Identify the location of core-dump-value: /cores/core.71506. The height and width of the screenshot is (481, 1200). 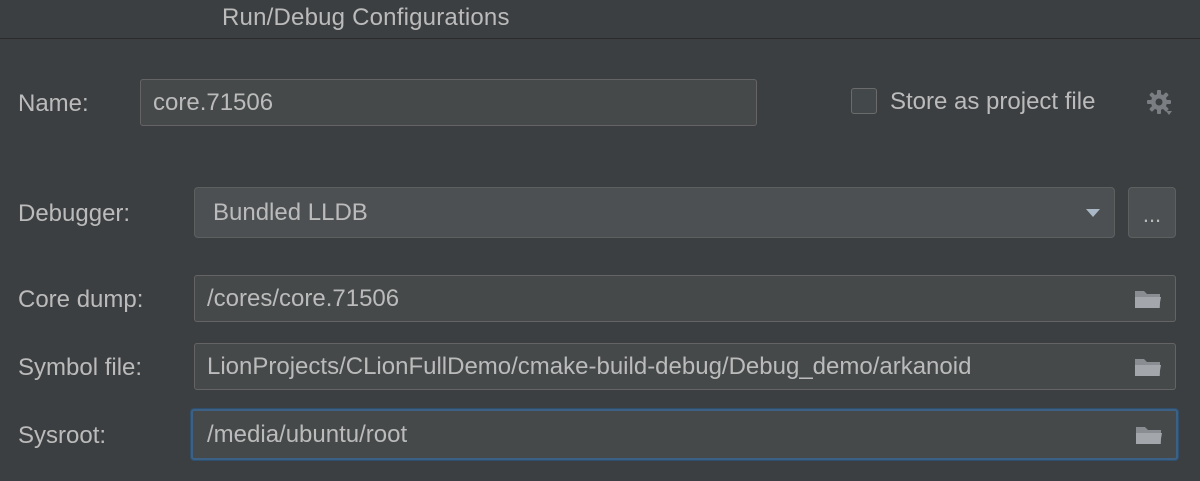
(303, 298).